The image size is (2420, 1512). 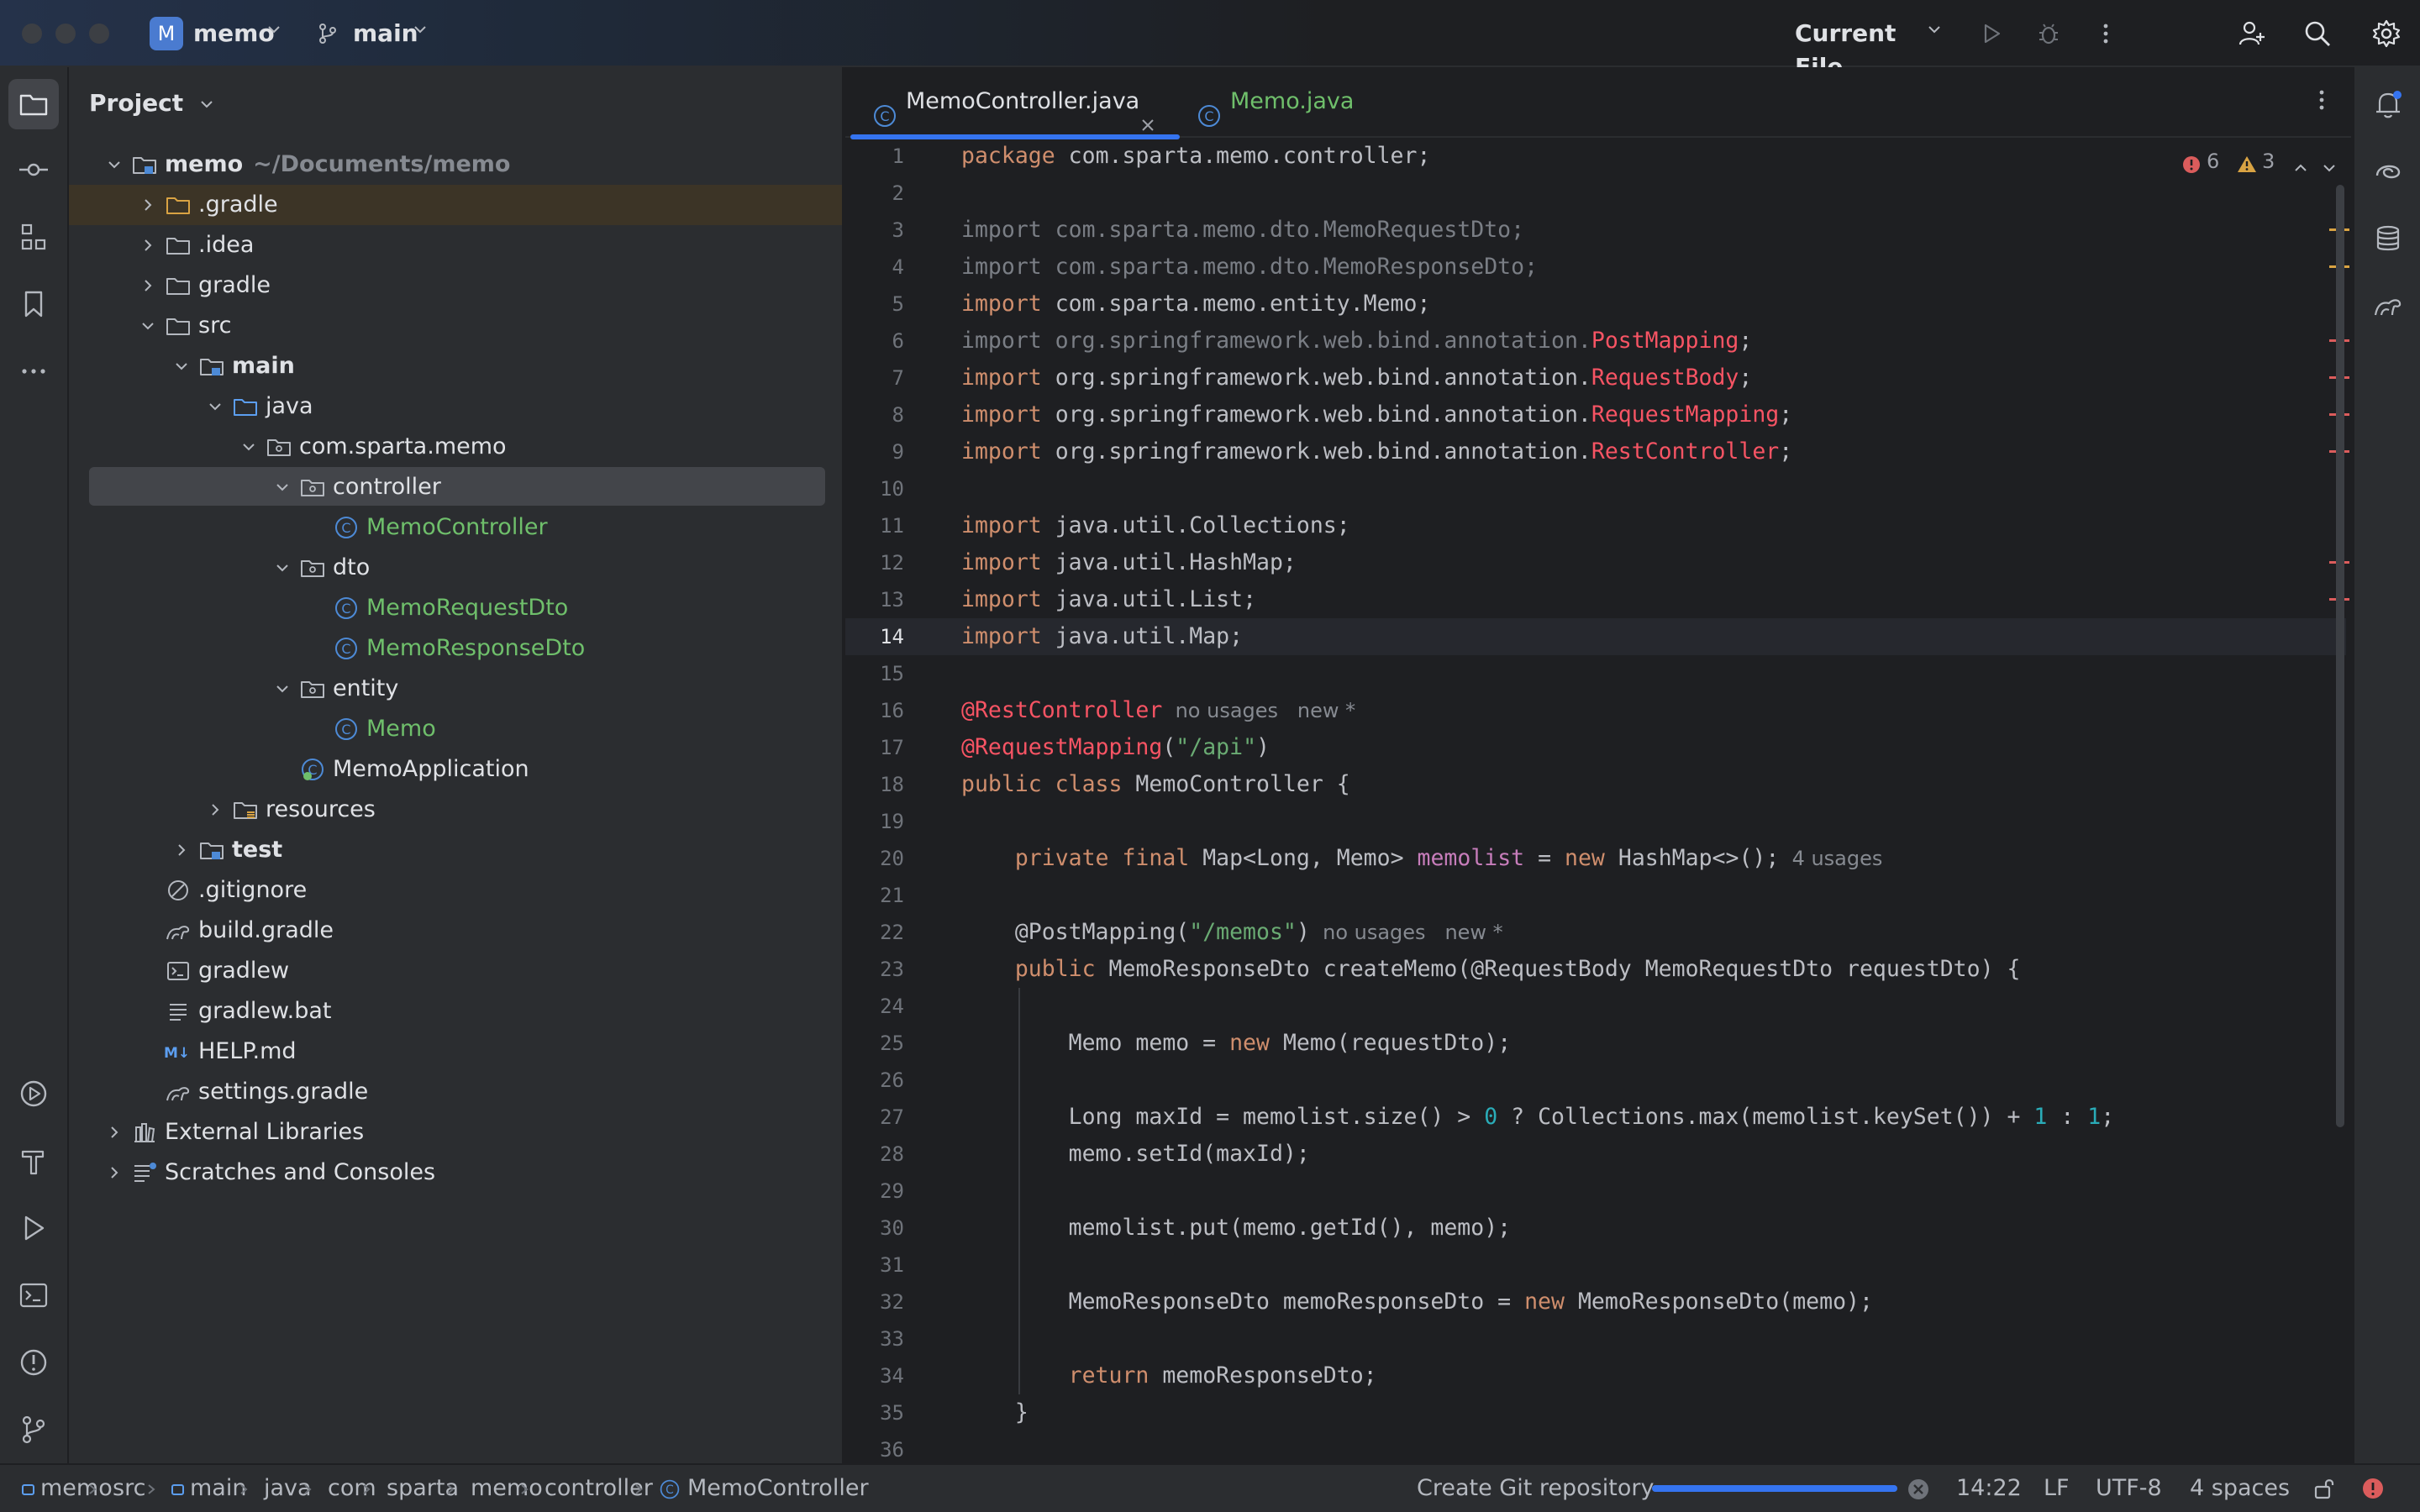 What do you see at coordinates (455, 1092) in the screenshot?
I see `tree-item-settings-gradle: settings.gradle` at bounding box center [455, 1092].